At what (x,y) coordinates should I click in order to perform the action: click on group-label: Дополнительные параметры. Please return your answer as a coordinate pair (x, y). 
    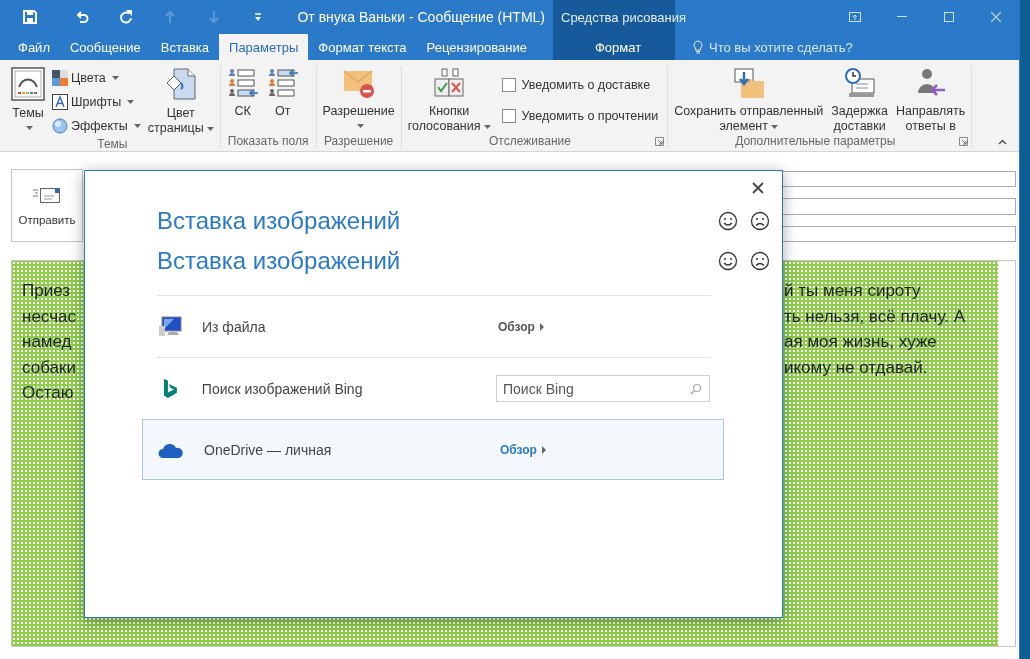
    Looking at the image, I should click on (815, 141).